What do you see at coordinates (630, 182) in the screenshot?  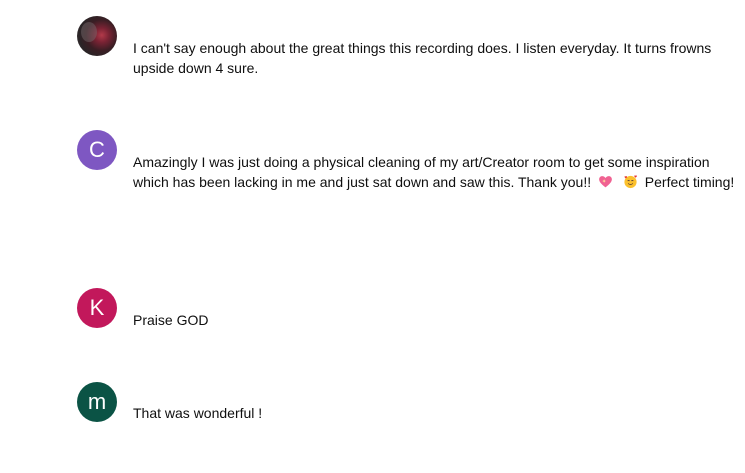 I see `smiling-face-with-hearts-icon` at bounding box center [630, 182].